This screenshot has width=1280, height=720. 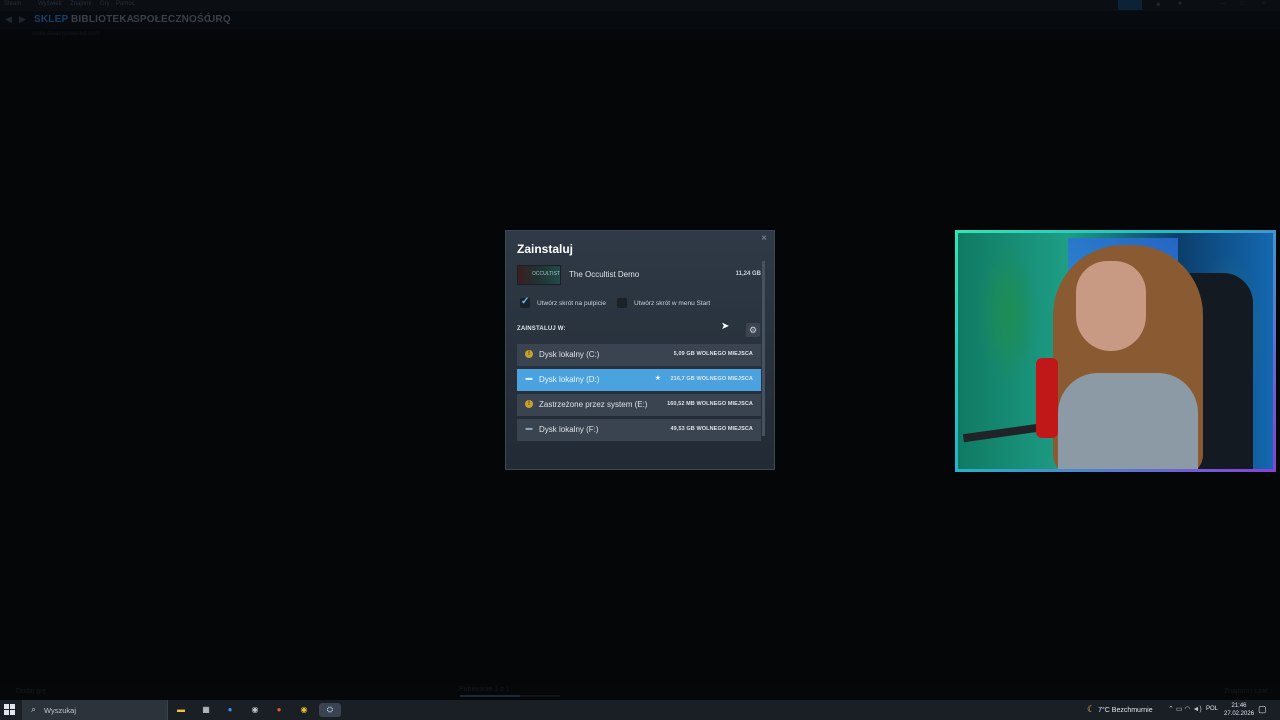 I want to click on steam-icon: ⛭, so click(x=330, y=710).